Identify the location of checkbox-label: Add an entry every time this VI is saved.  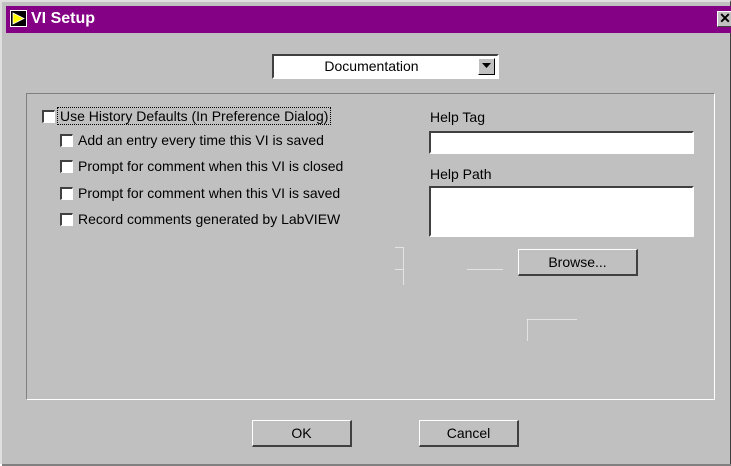
(201, 140).